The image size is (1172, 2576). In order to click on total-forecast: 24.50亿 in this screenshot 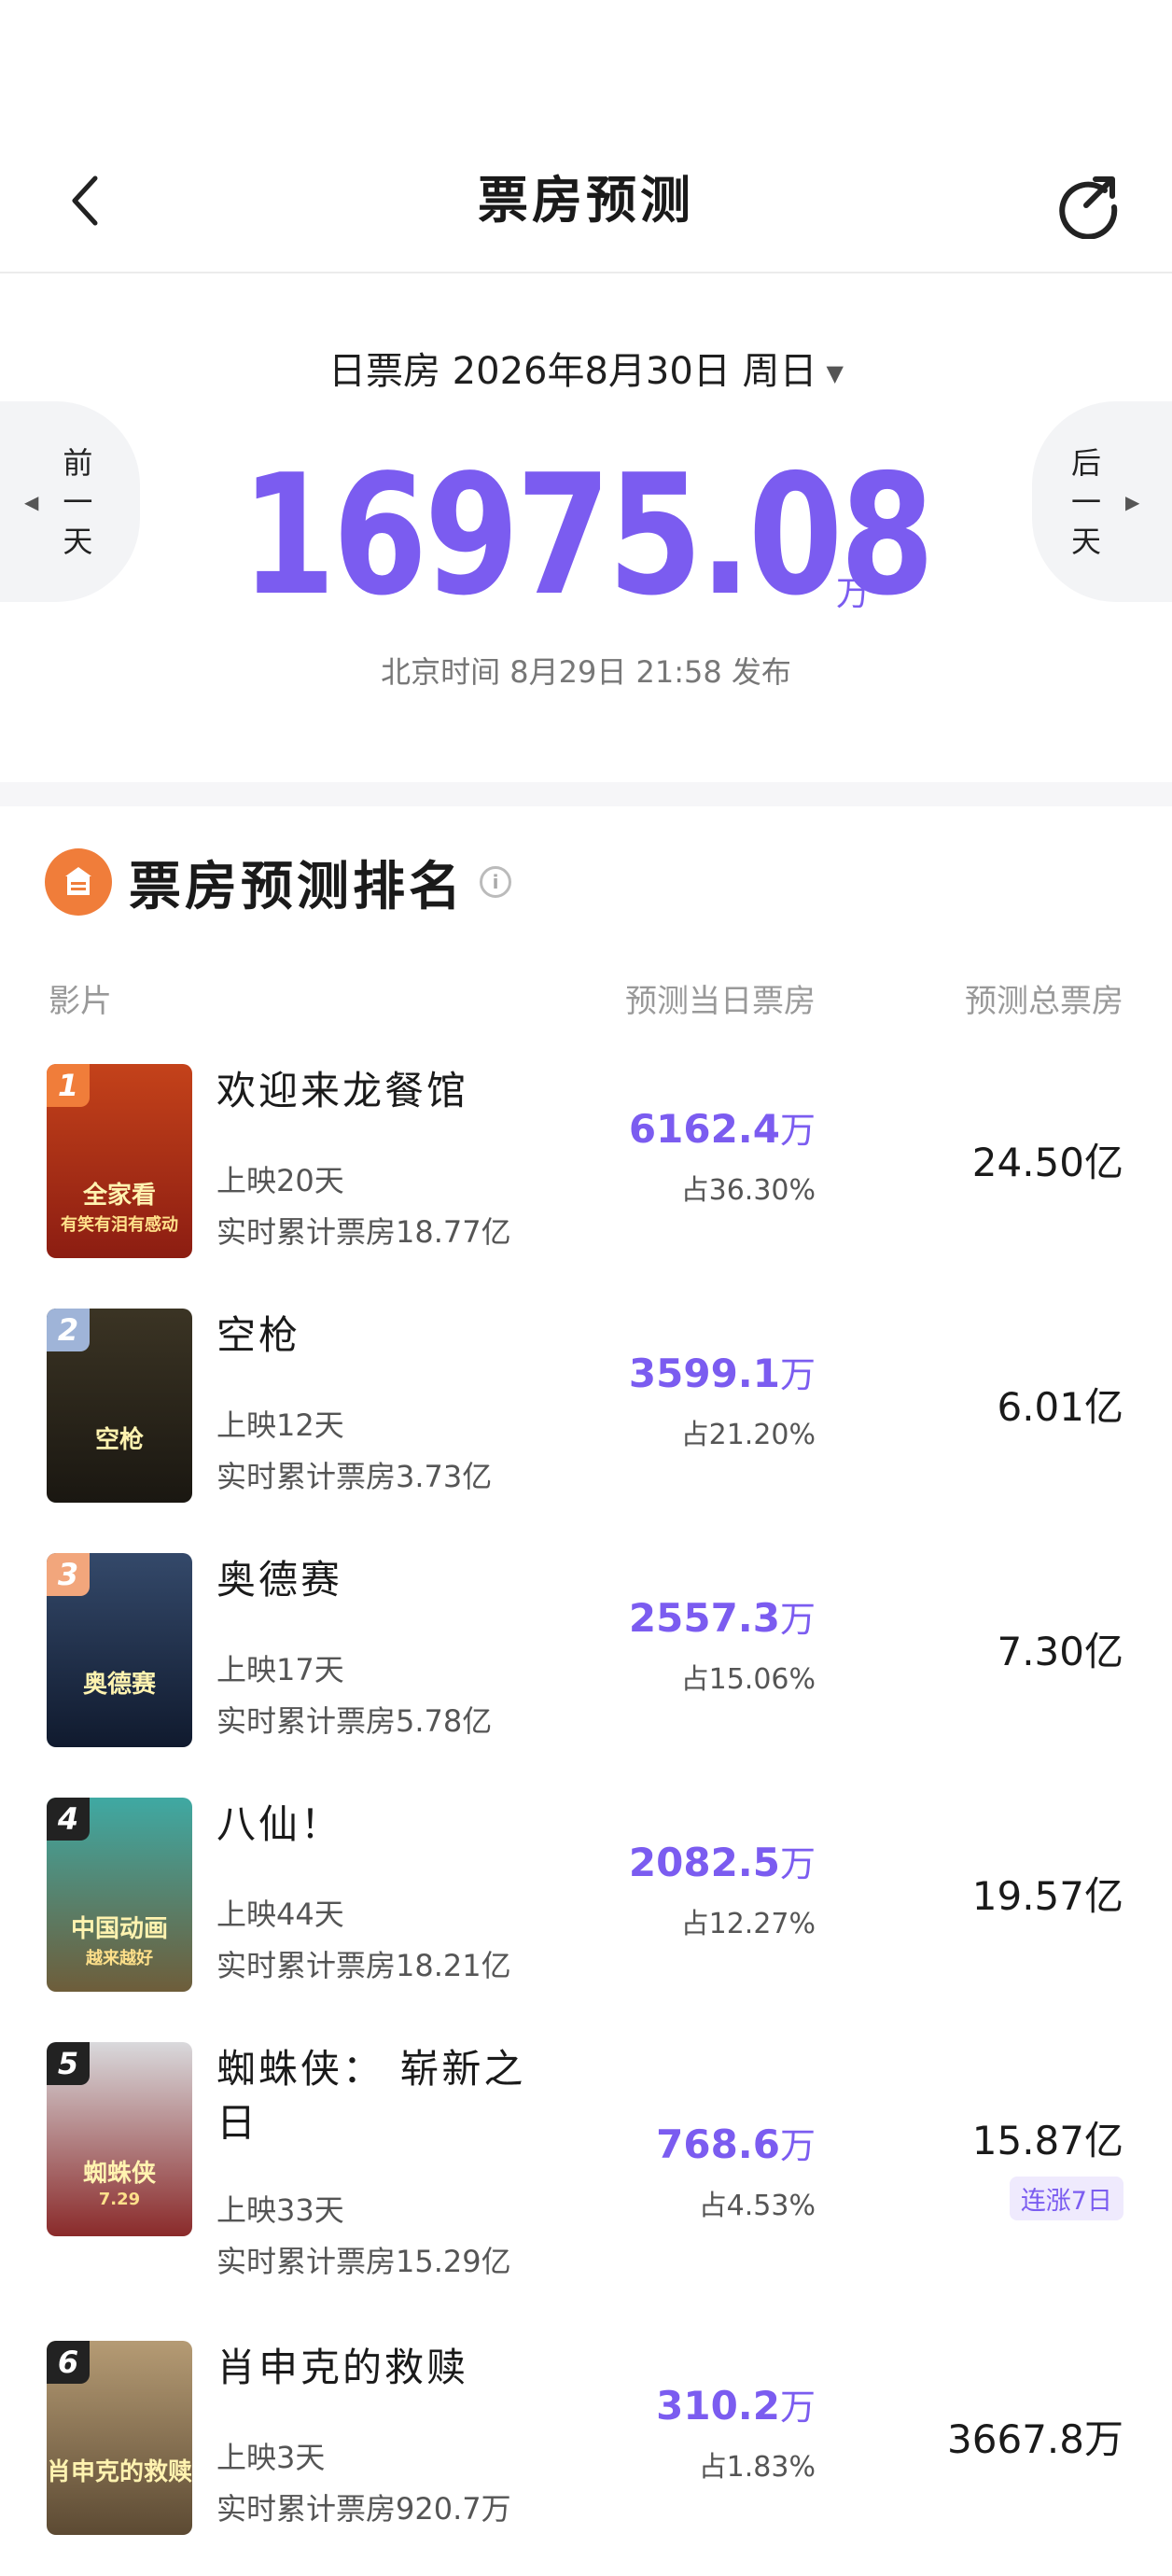, I will do `click(1047, 1162)`.